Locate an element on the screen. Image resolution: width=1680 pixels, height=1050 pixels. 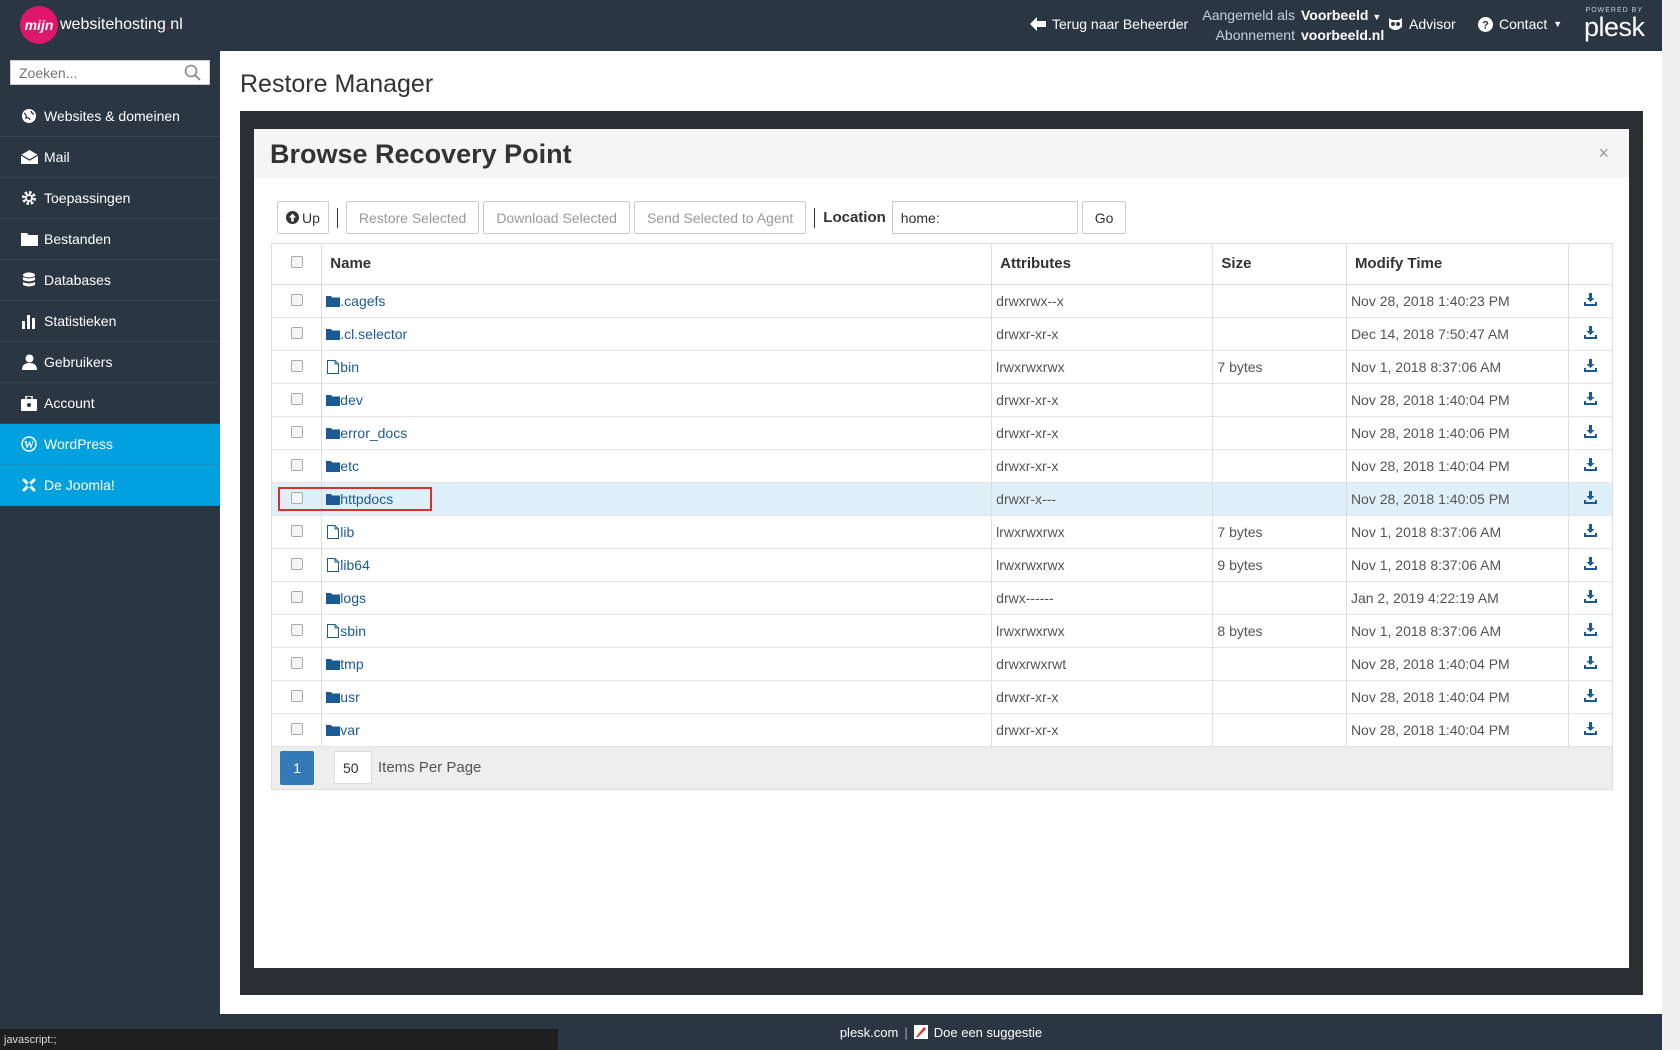
file-link: usr is located at coordinates (658, 697).